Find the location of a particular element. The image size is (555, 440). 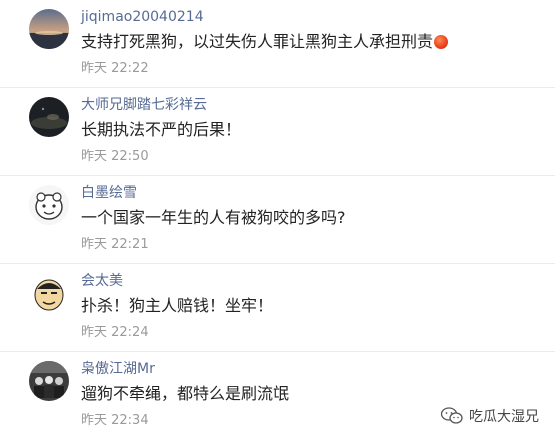

watermark: 吃瓜大湿兄 is located at coordinates (490, 416).